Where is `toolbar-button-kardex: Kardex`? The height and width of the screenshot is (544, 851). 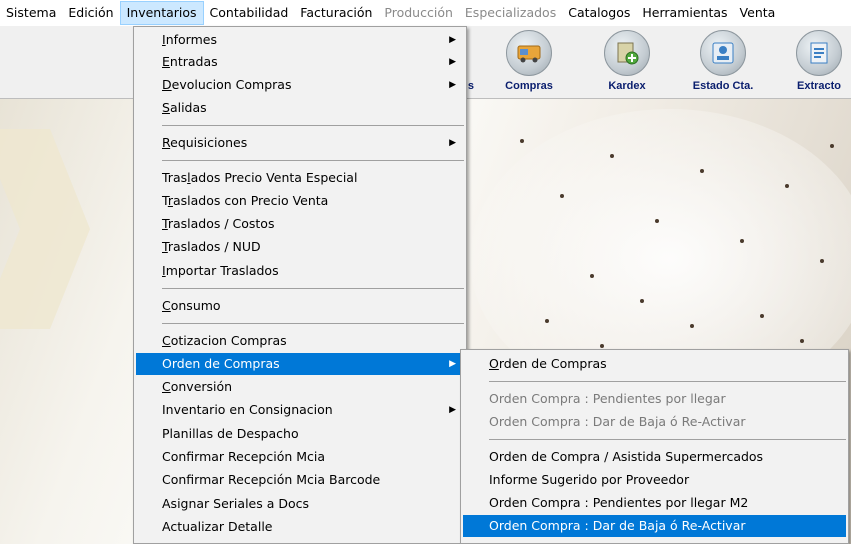
toolbar-button-kardex: Kardex is located at coordinates (627, 62).